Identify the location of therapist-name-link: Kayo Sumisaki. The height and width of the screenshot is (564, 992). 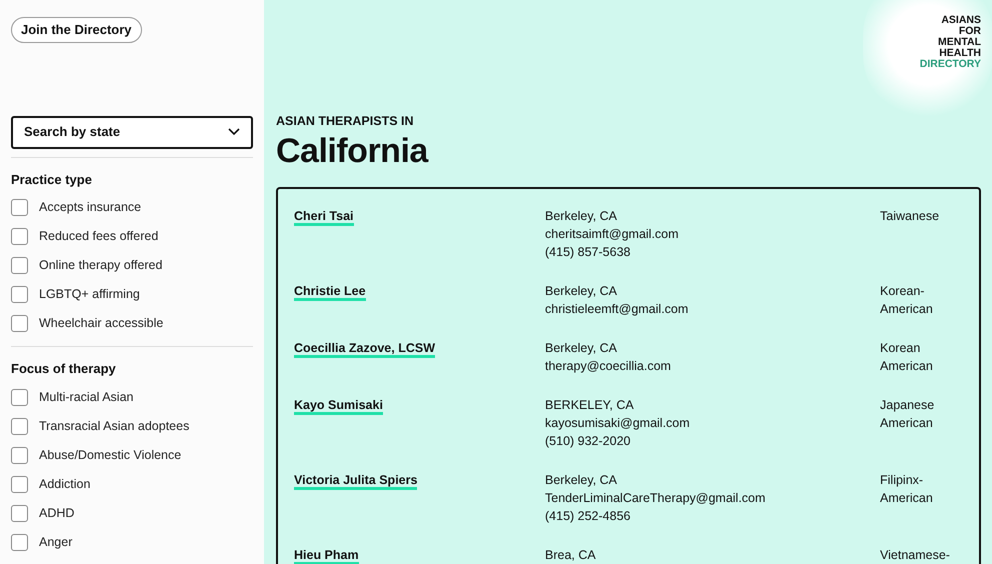
(338, 406).